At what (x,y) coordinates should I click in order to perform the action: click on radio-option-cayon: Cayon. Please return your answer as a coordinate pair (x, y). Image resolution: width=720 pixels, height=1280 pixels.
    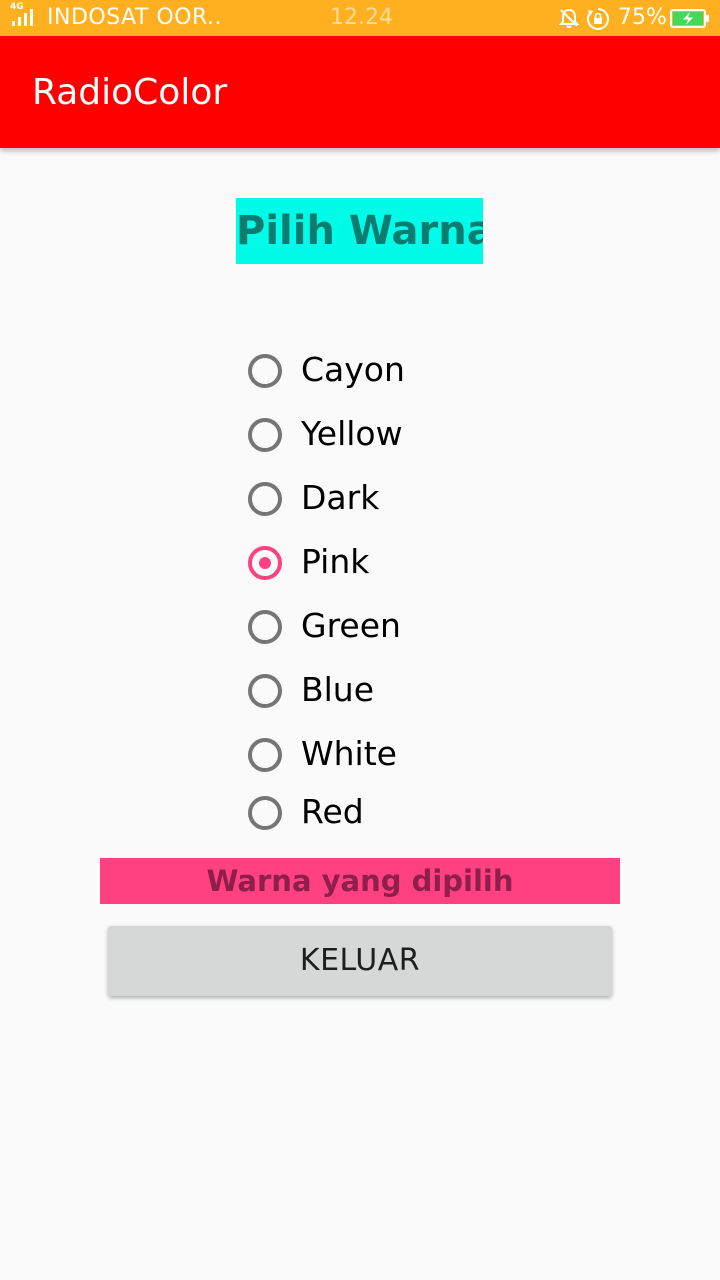
    Looking at the image, I should click on (376, 373).